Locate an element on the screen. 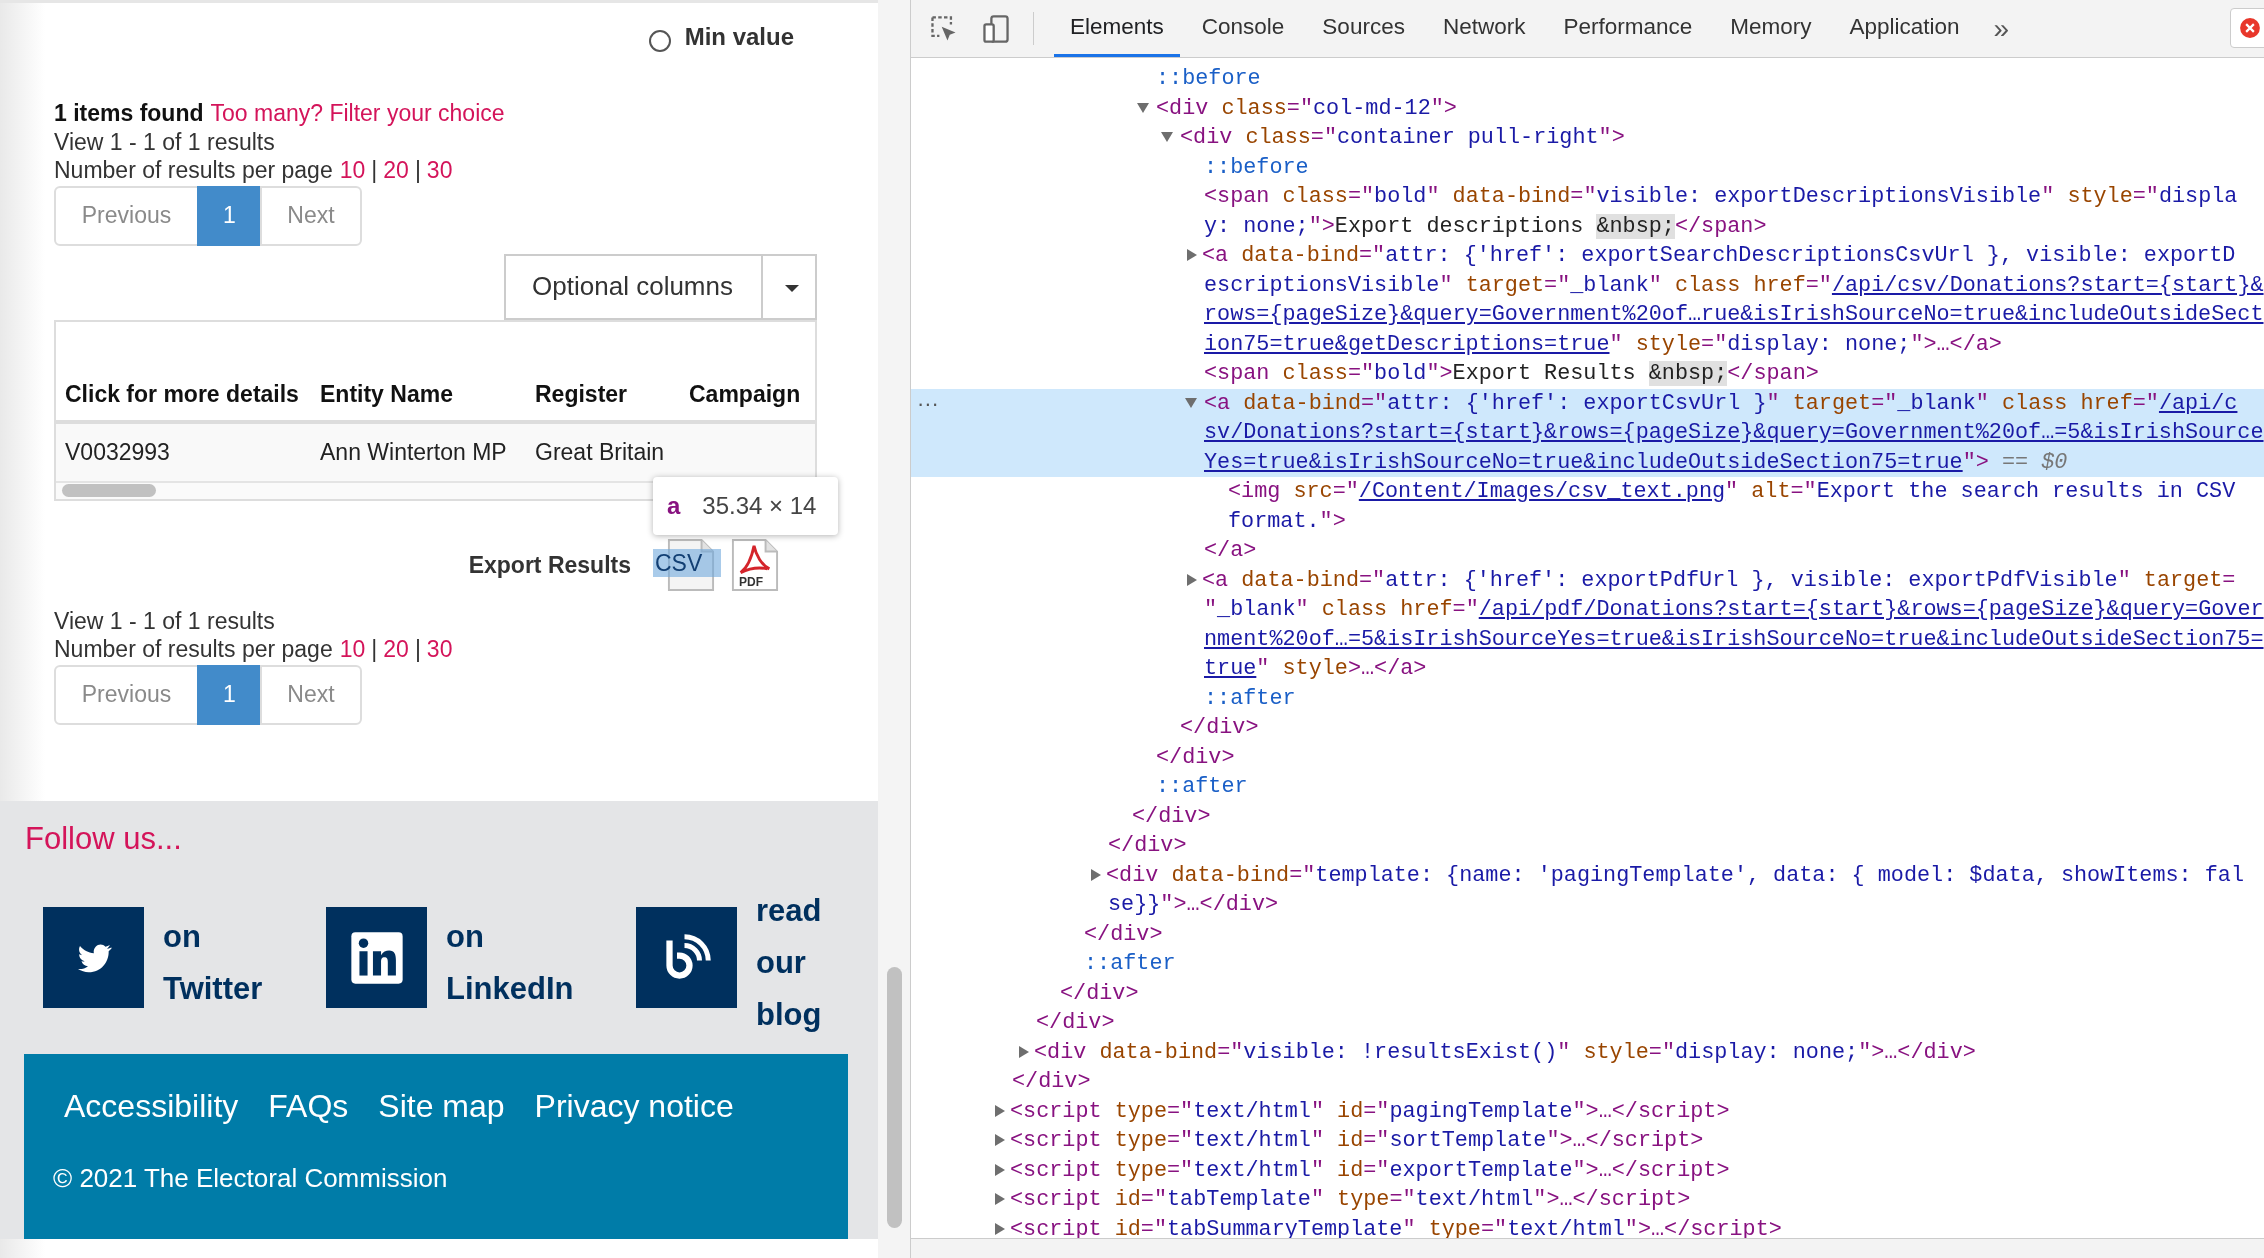 The width and height of the screenshot is (2264, 1258). more-options-text: ··· is located at coordinates (928, 403).